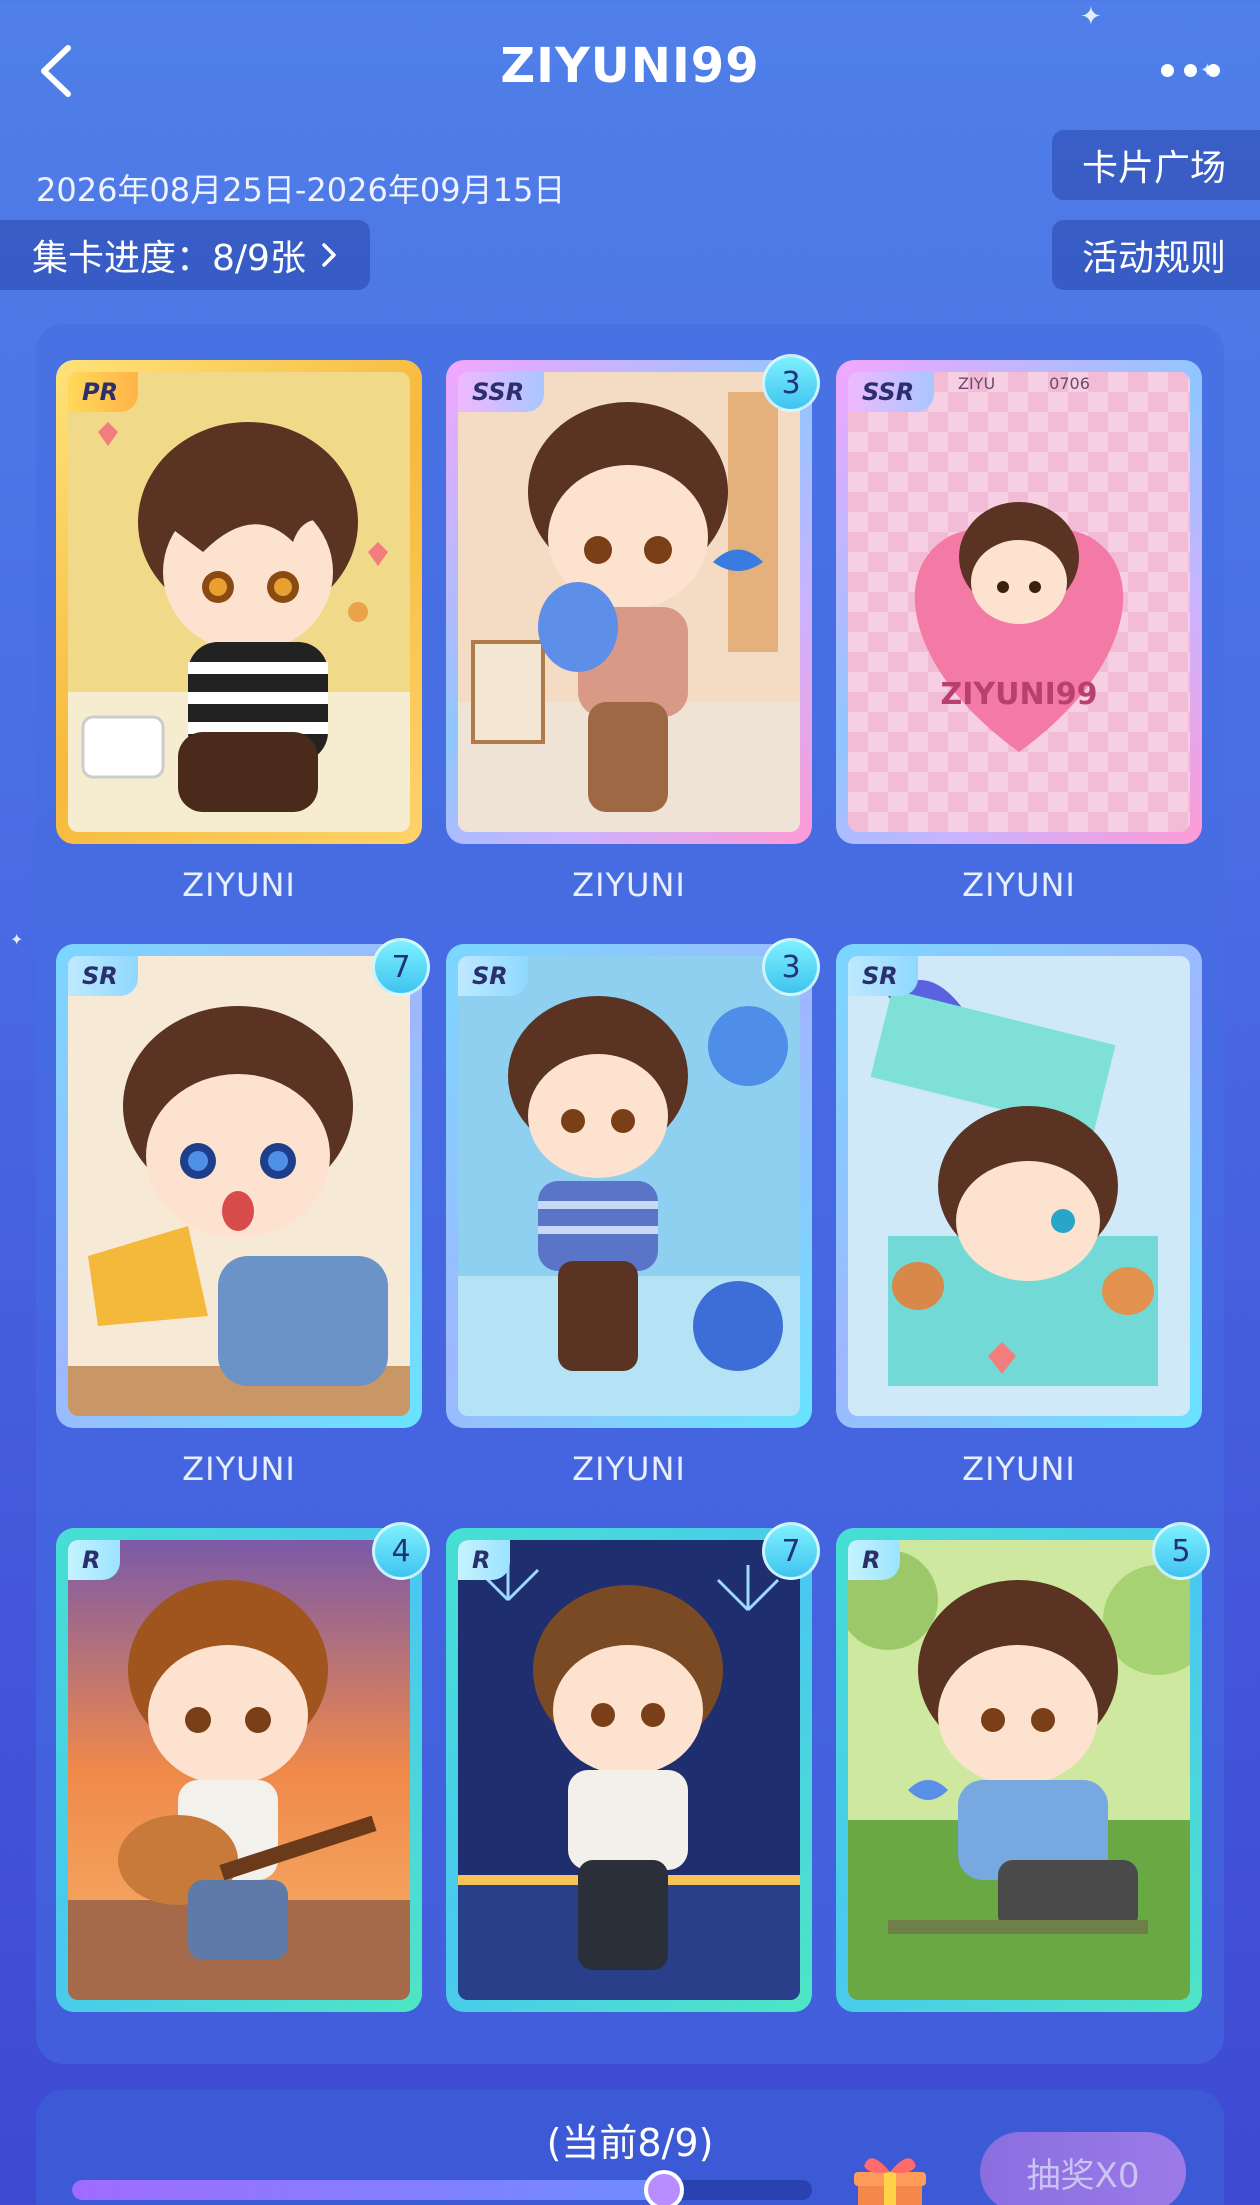 The image size is (1260, 2205). I want to click on card-count-badge: 4, so click(401, 1551).